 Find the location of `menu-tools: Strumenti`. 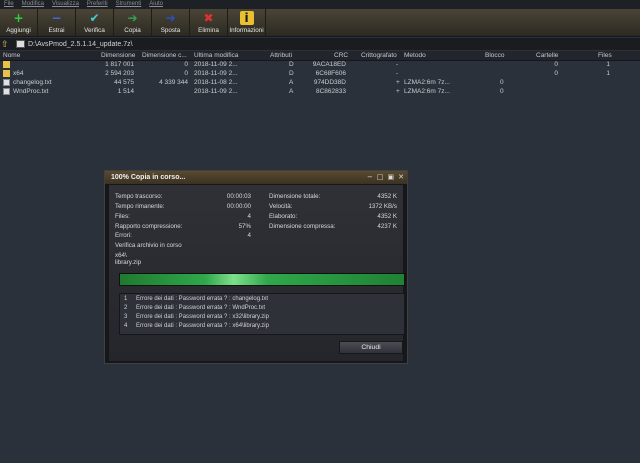

menu-tools: Strumenti is located at coordinates (129, 4).